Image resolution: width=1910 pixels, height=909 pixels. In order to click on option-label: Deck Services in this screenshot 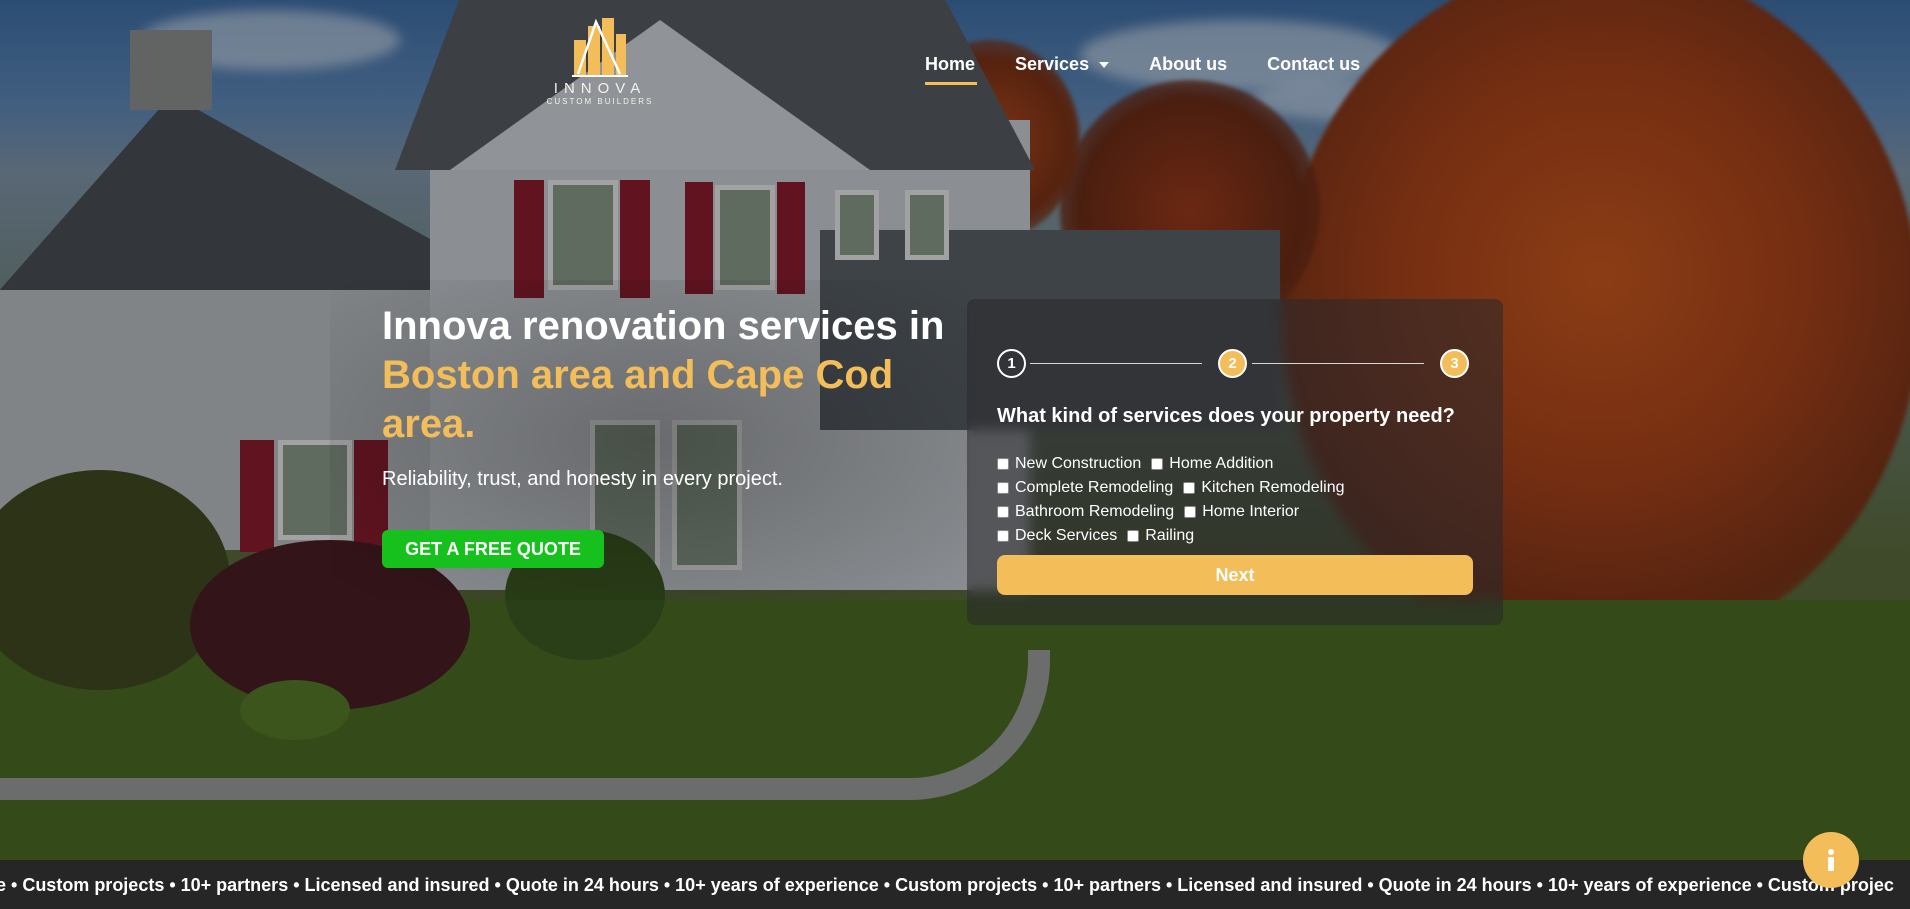, I will do `click(1066, 535)`.